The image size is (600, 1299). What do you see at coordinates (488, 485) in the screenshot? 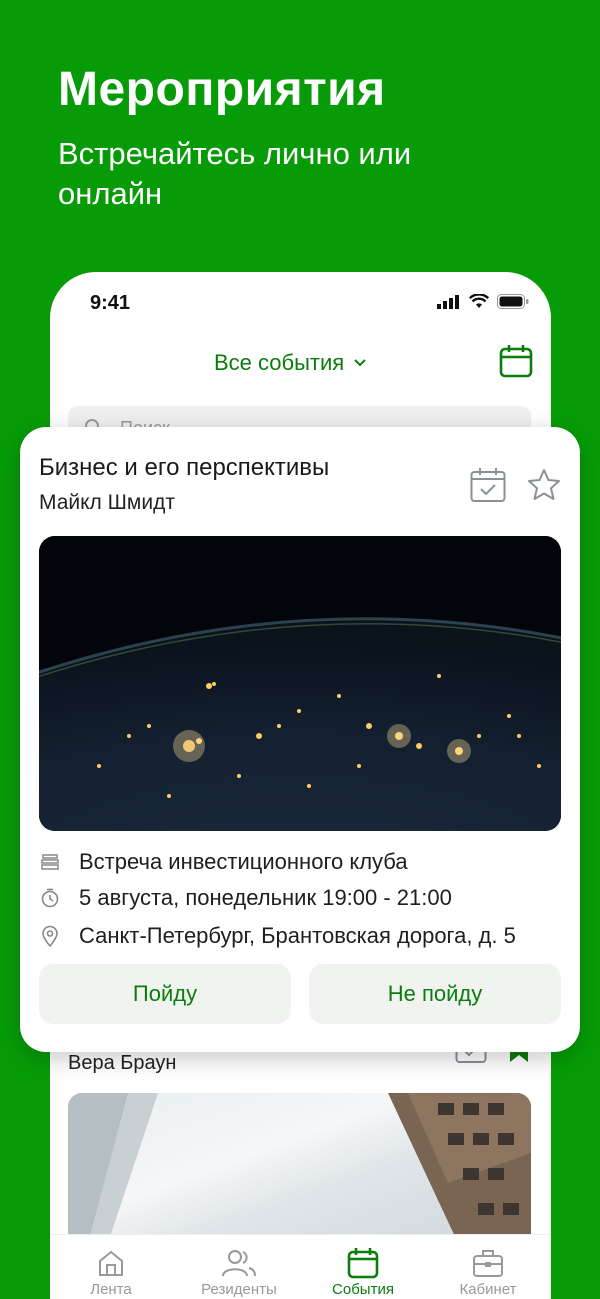
I see `calendar-check-icon` at bounding box center [488, 485].